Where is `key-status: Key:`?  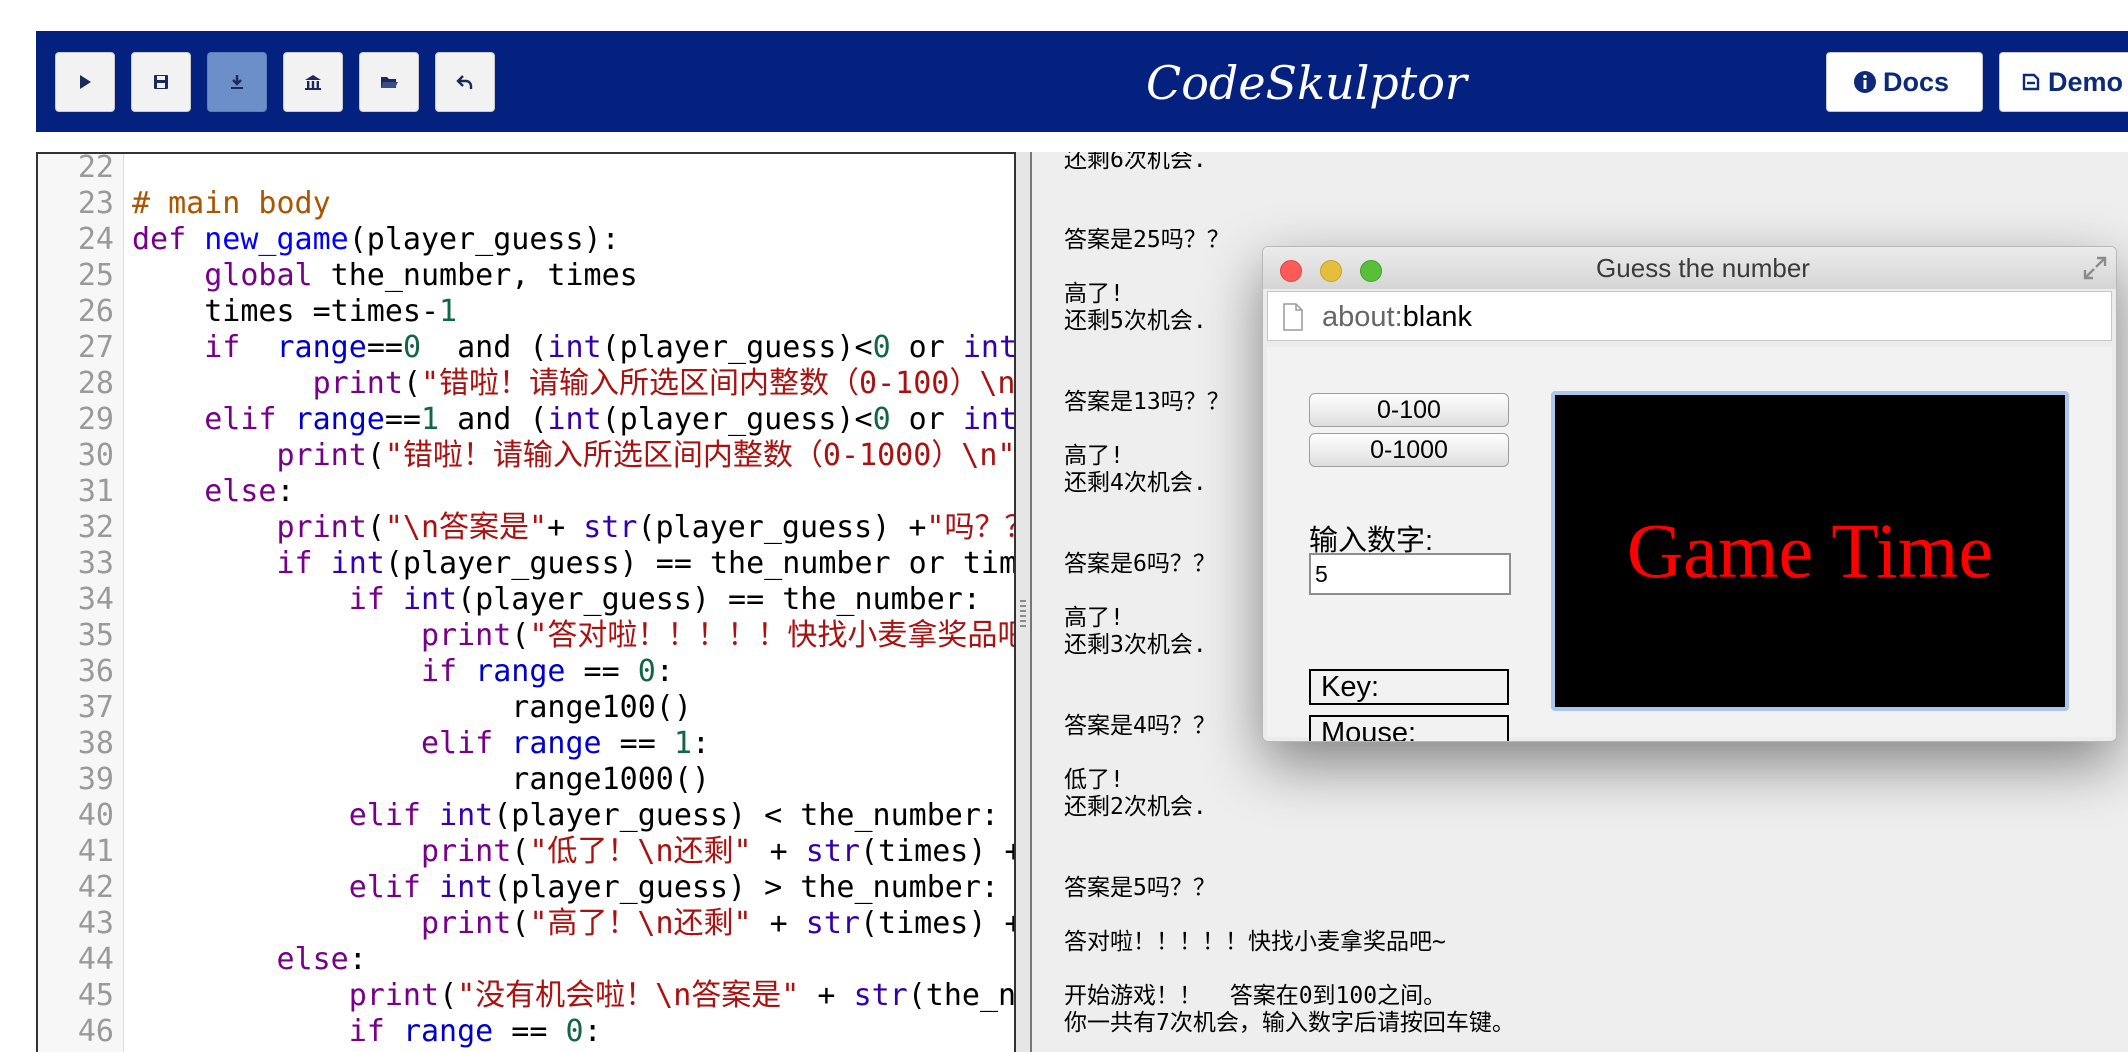
key-status: Key: is located at coordinates (1409, 687).